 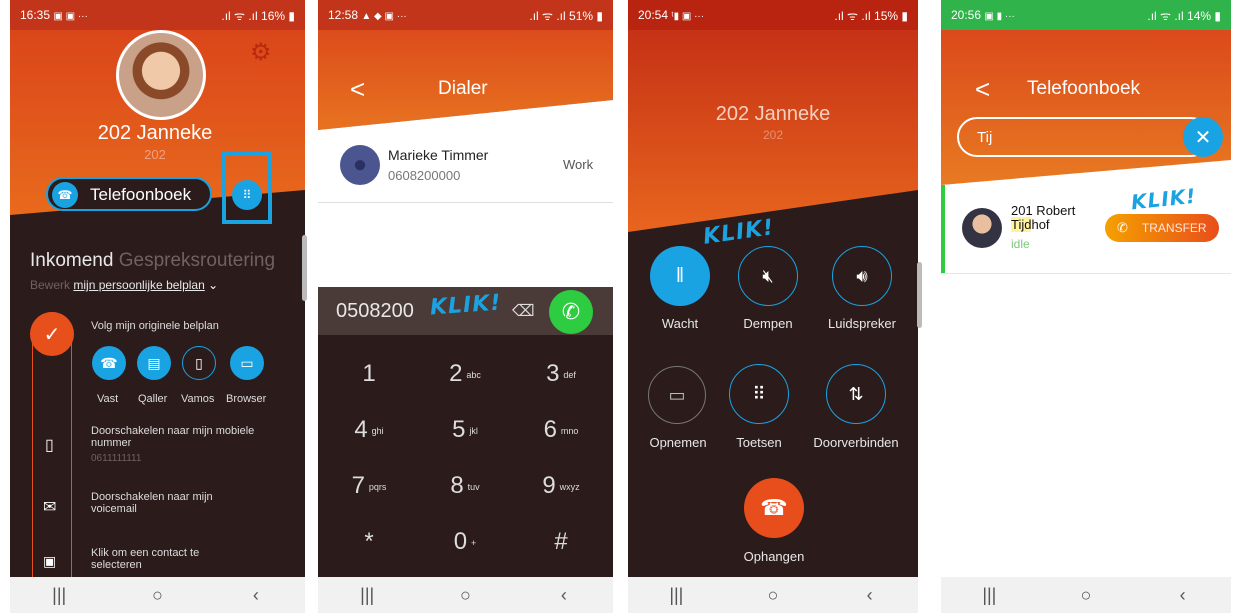 What do you see at coordinates (773, 135) in the screenshot?
I see `caller-extension: 202` at bounding box center [773, 135].